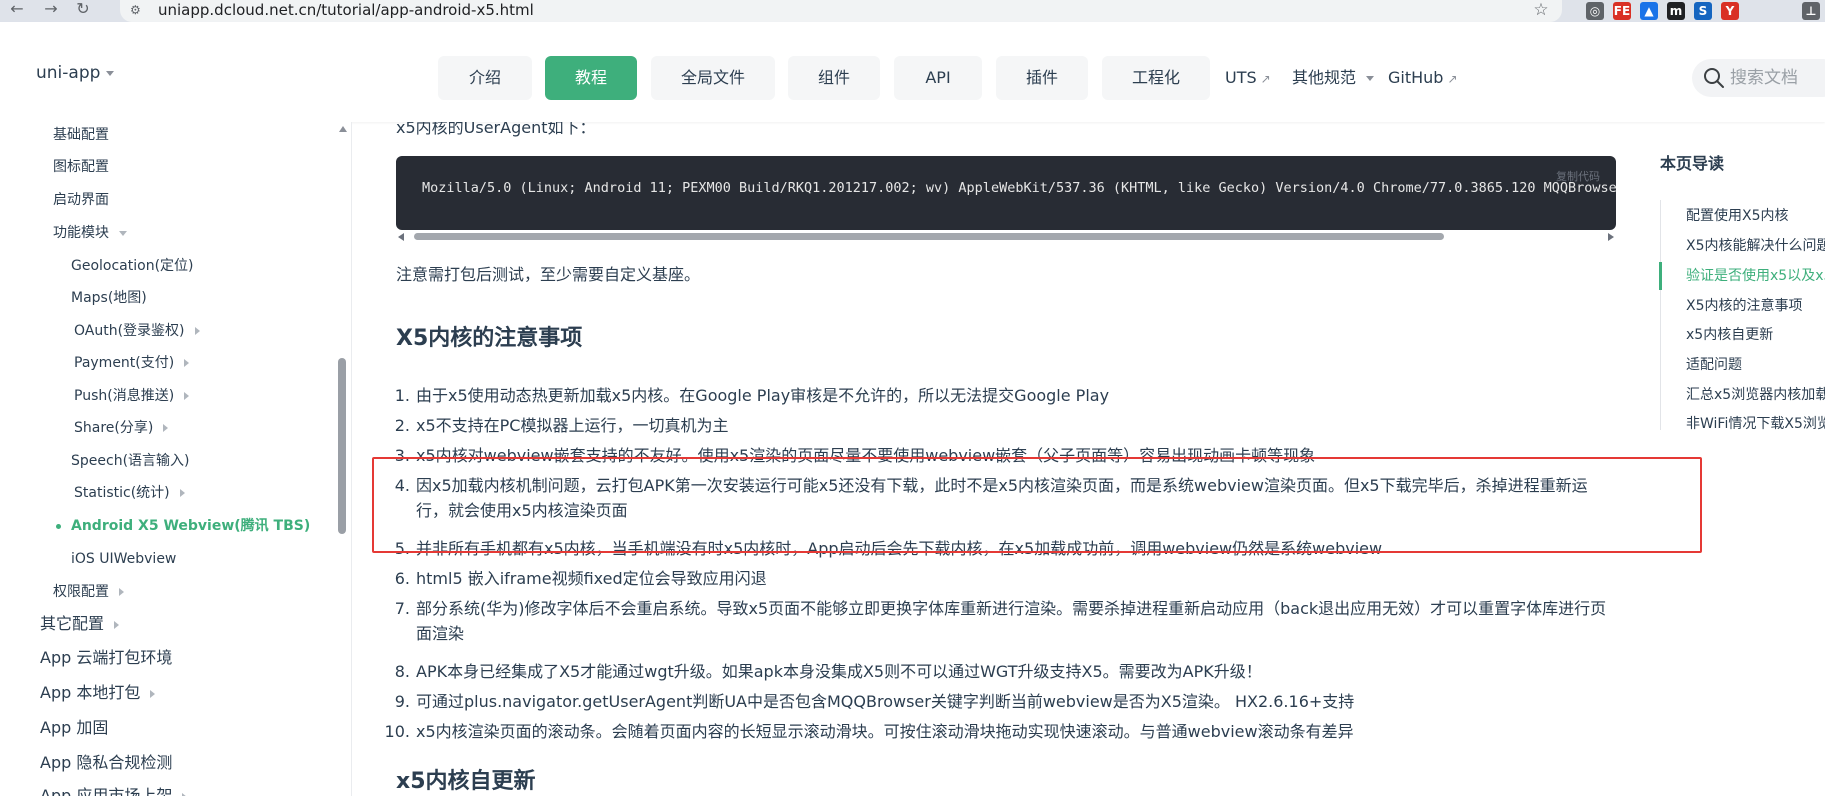 The width and height of the screenshot is (1825, 796). I want to click on sidebar-item: App 本地打包, so click(98, 693).